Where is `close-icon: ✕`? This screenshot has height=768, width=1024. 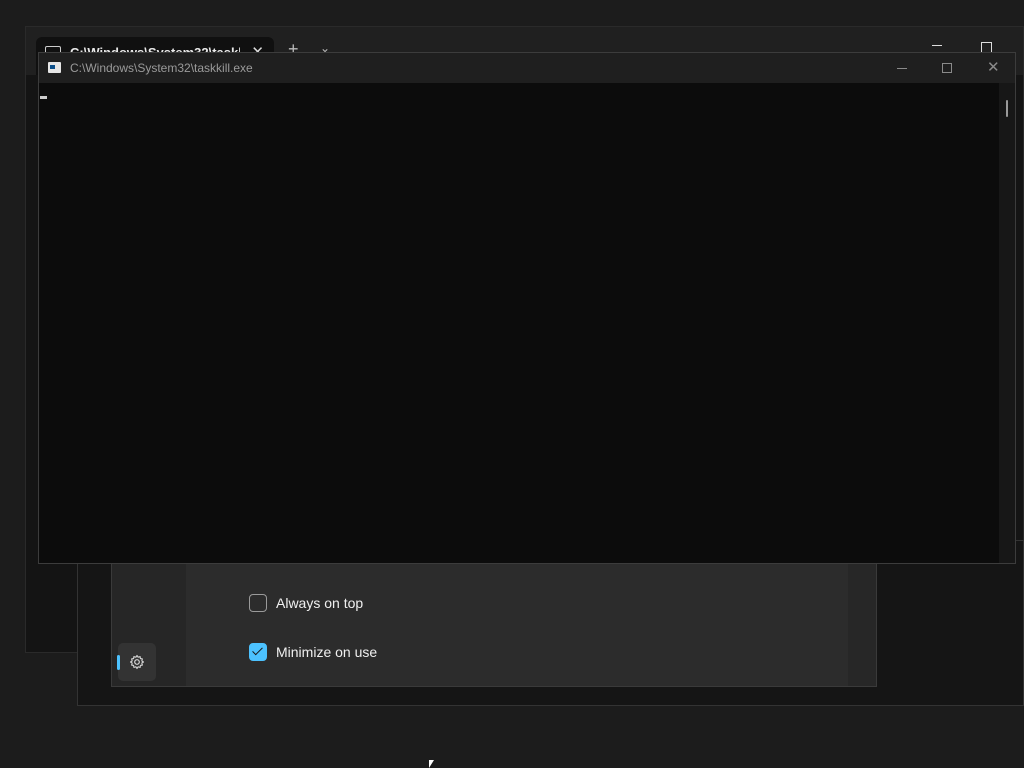 close-icon: ✕ is located at coordinates (993, 67).